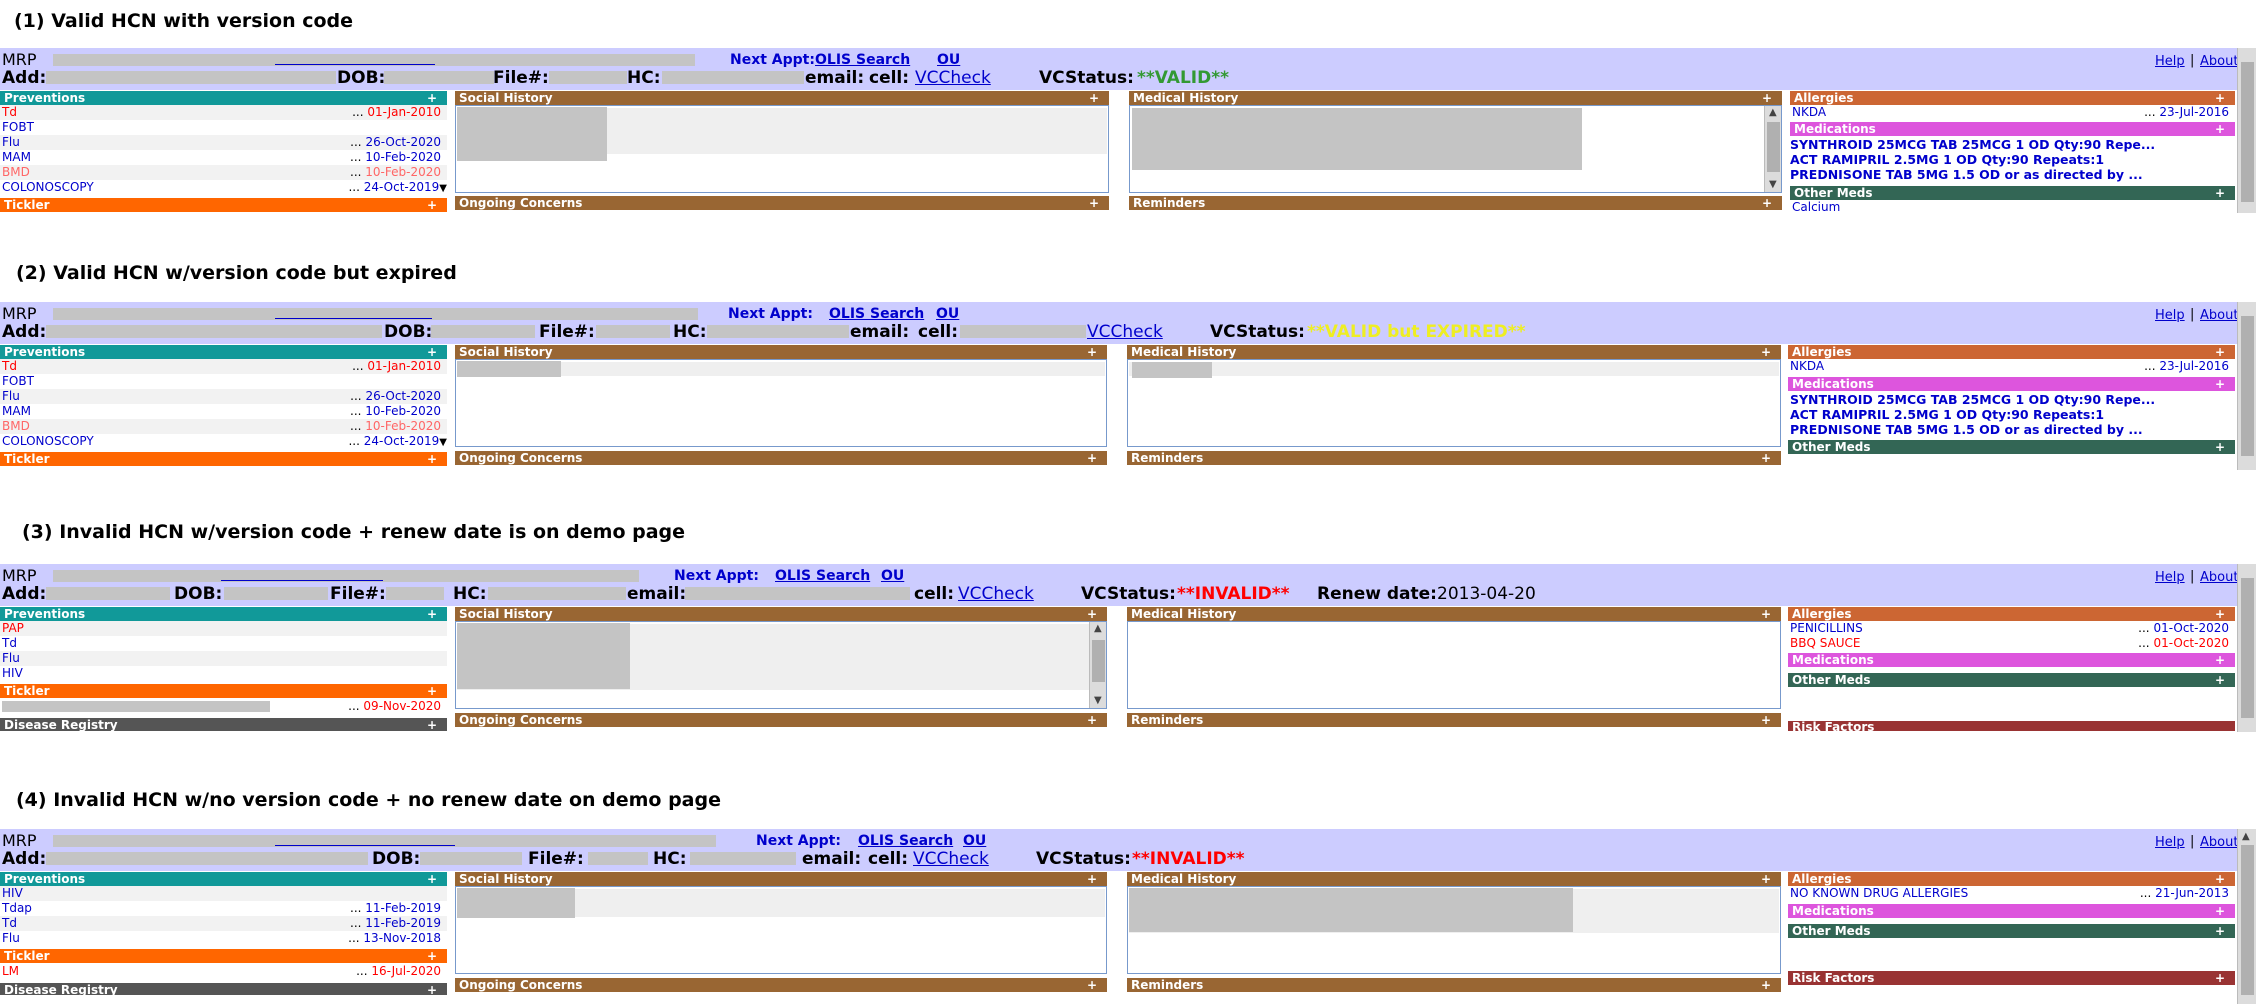  What do you see at coordinates (223, 157) in the screenshot?
I see `prevention-row: MAM... 10-Feb-2020` at bounding box center [223, 157].